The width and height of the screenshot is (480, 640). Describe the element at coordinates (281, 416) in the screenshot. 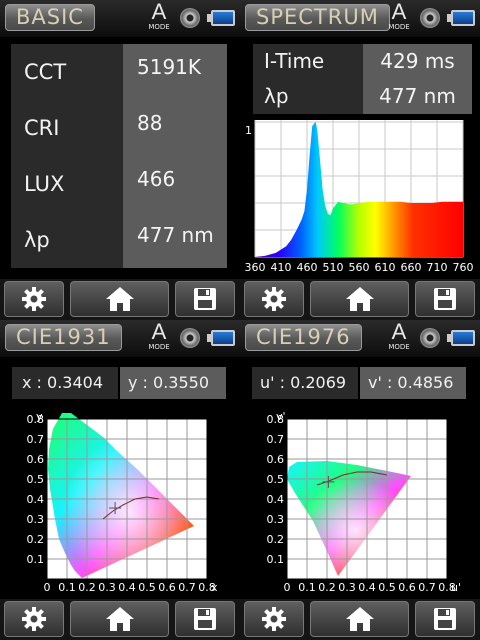

I see `y-axis-label: v'` at that location.